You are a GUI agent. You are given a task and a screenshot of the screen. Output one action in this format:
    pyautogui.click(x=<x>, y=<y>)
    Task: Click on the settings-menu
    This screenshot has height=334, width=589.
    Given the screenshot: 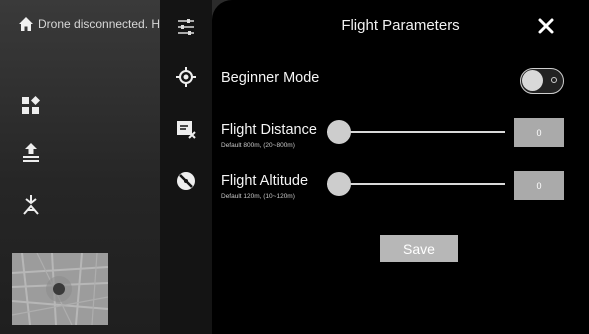 What is the action you would take?
    pyautogui.click(x=186, y=167)
    